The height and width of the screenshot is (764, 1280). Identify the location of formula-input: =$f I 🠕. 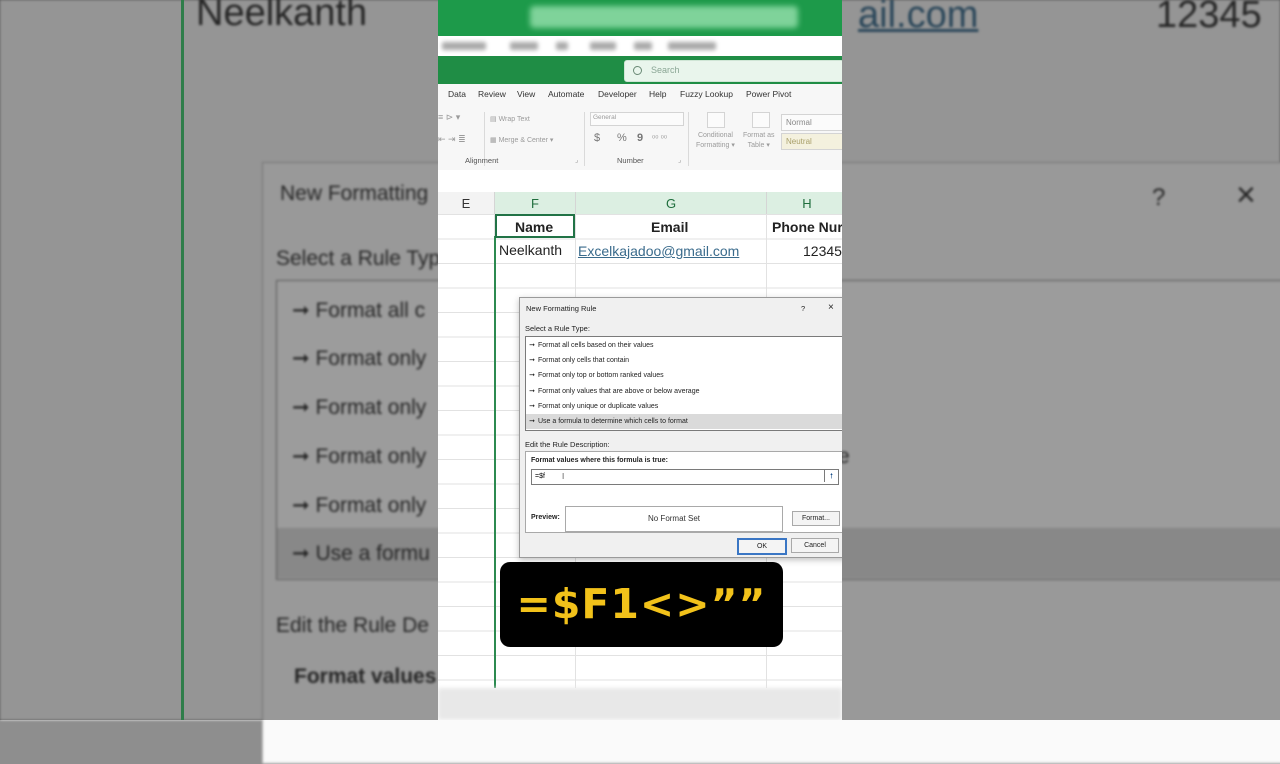
(685, 477).